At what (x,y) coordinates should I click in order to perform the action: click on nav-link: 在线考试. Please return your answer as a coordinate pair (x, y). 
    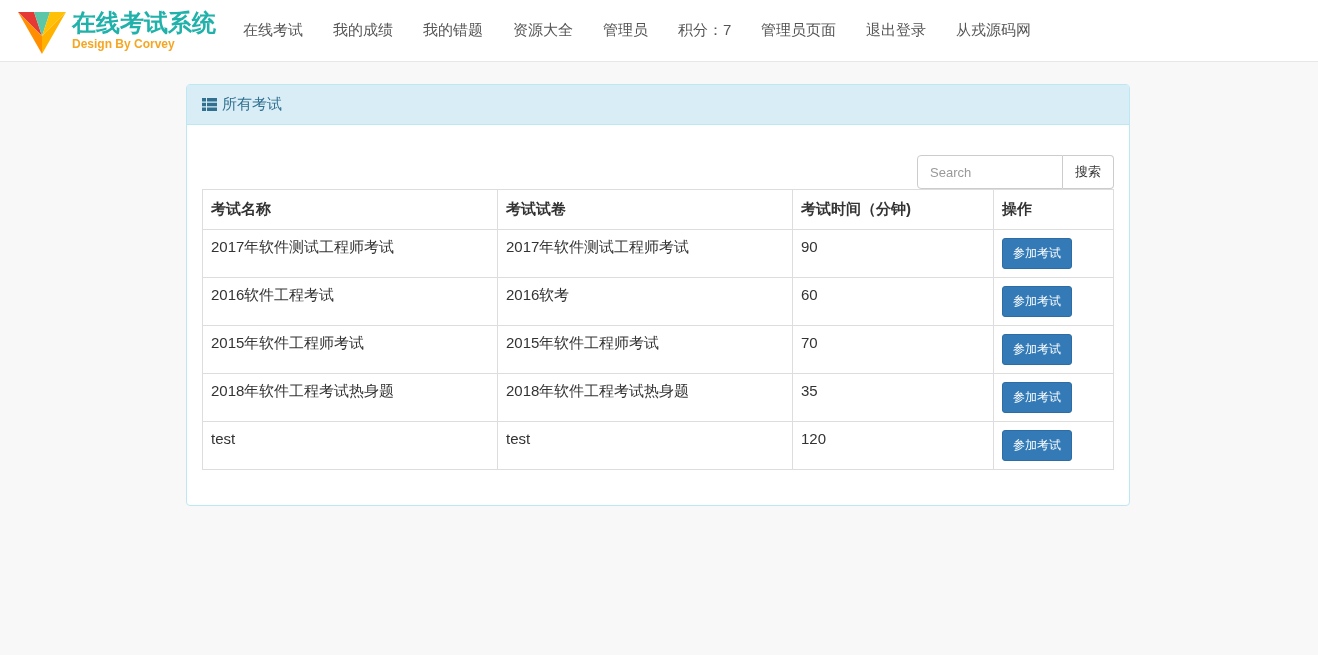
    Looking at the image, I should click on (273, 30).